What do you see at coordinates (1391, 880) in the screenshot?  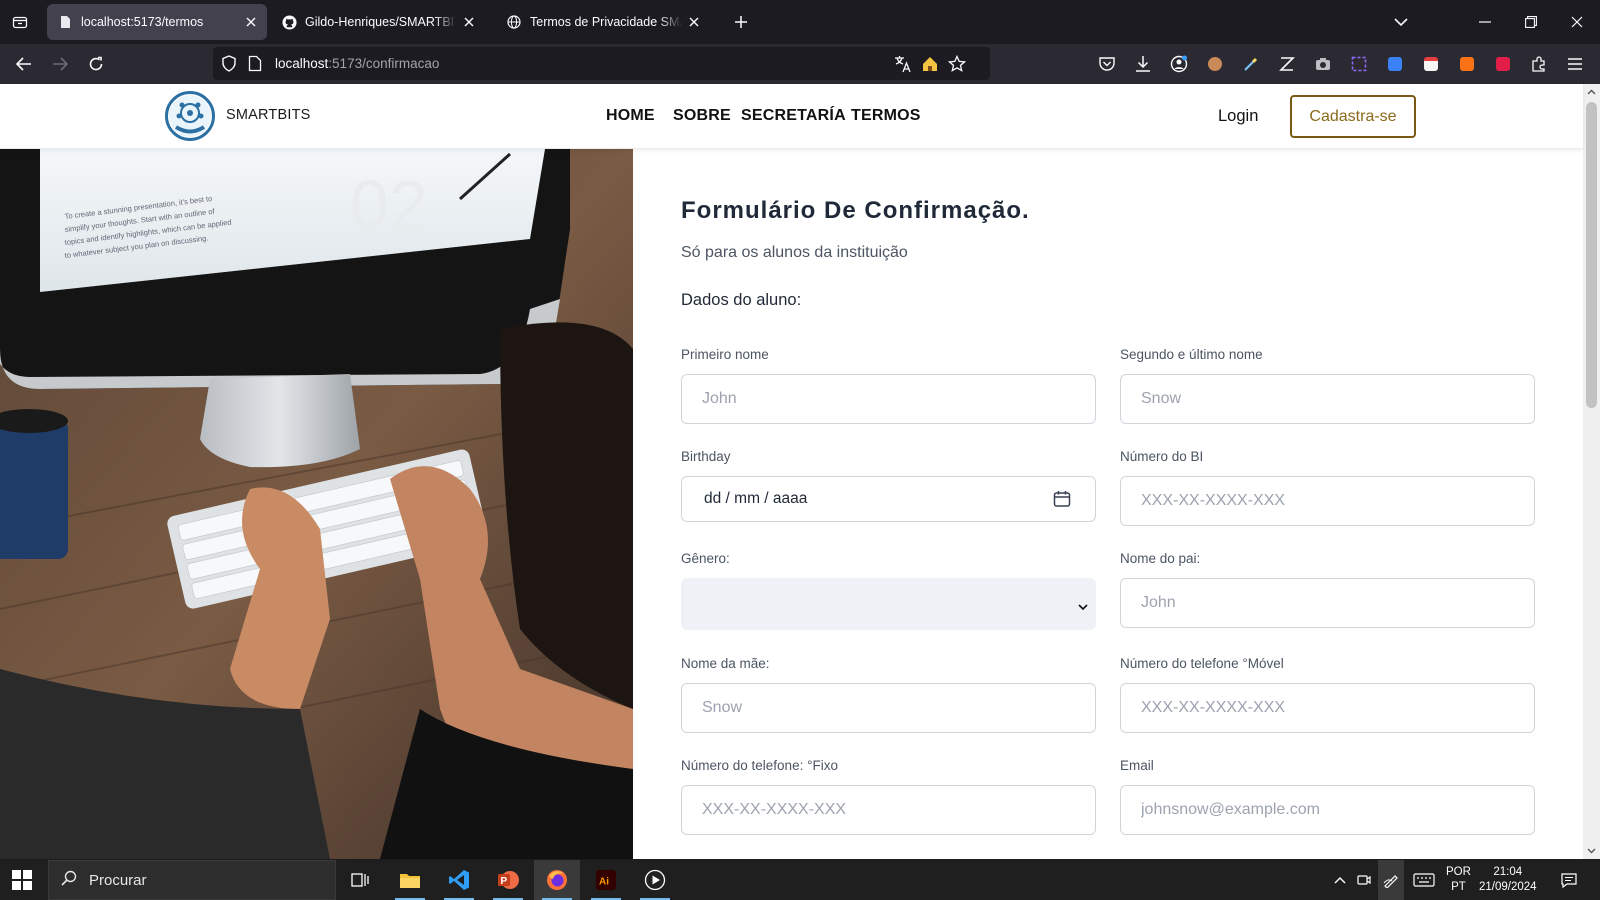 I see `pen-workspace-icon` at bounding box center [1391, 880].